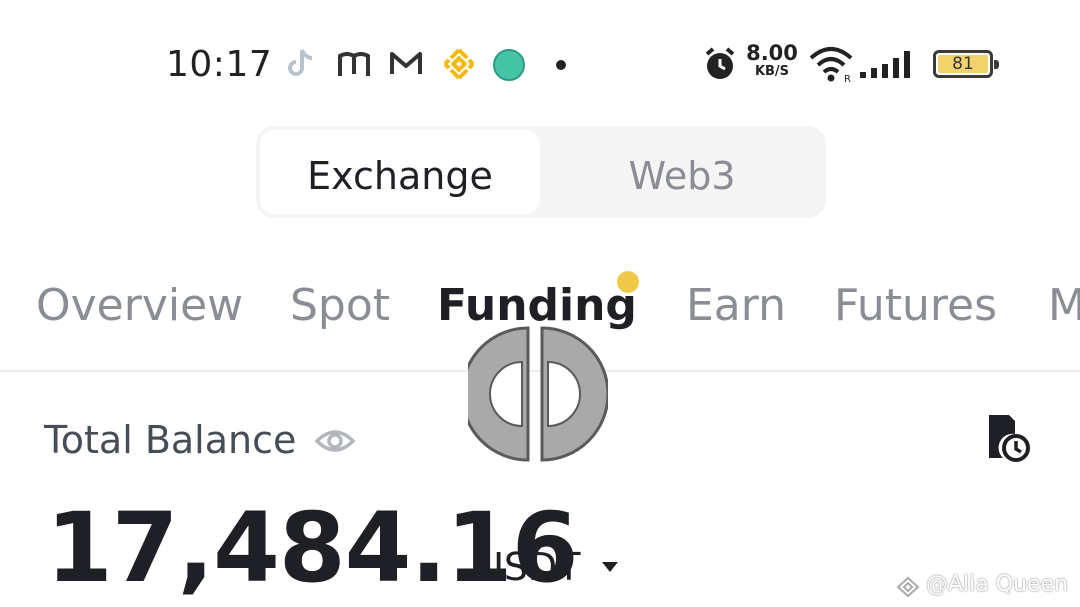 The height and width of the screenshot is (607, 1080). What do you see at coordinates (340, 305) in the screenshot?
I see `tab-spot: Spot` at bounding box center [340, 305].